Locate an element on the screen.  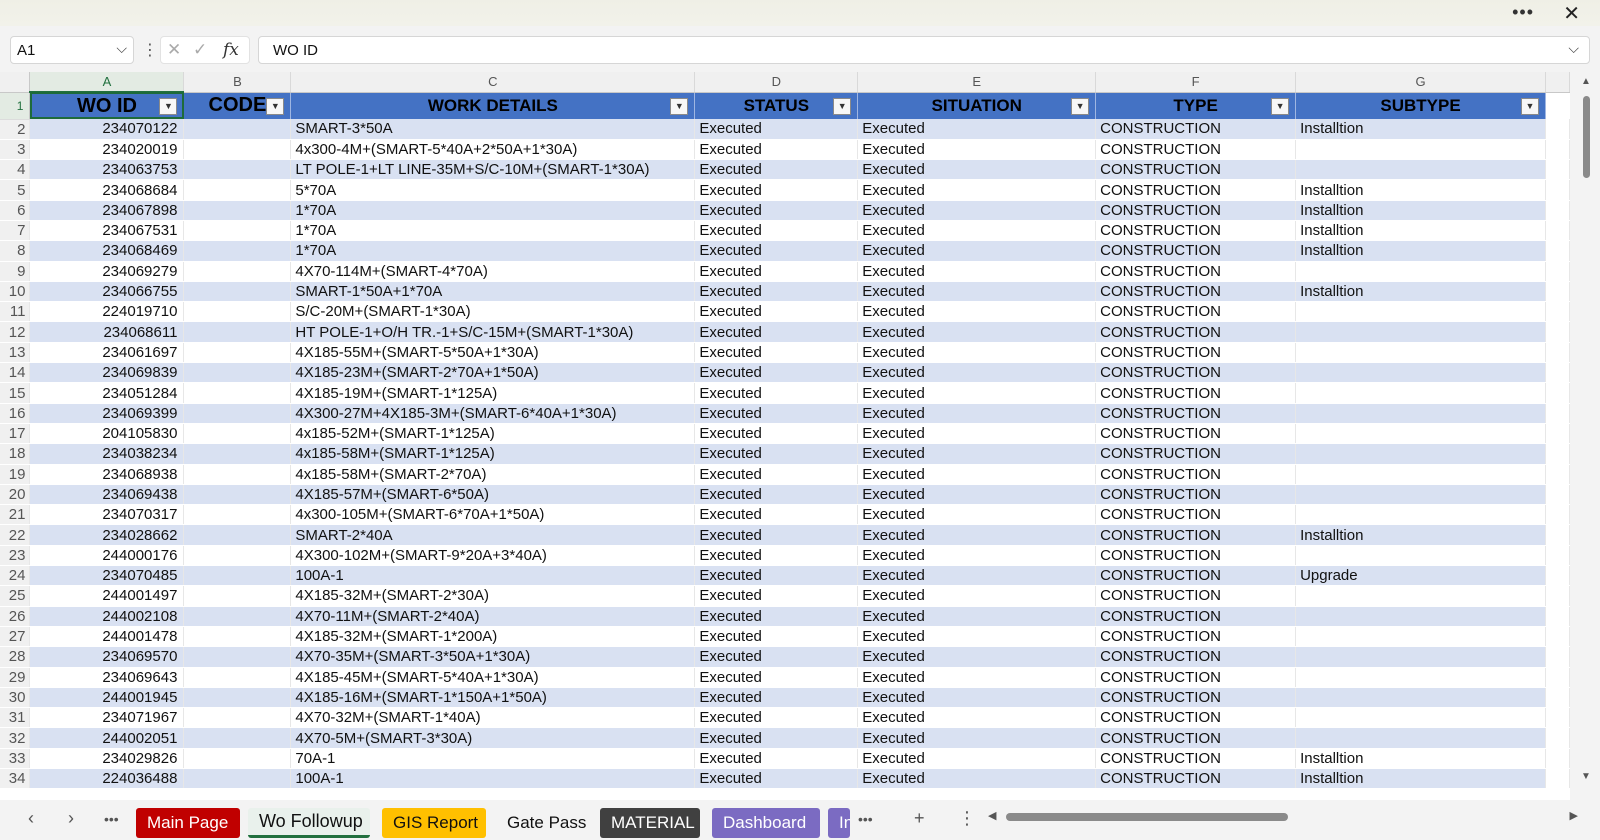
sheet-tab-gate-pass: Gate Pass is located at coordinates (543, 823).